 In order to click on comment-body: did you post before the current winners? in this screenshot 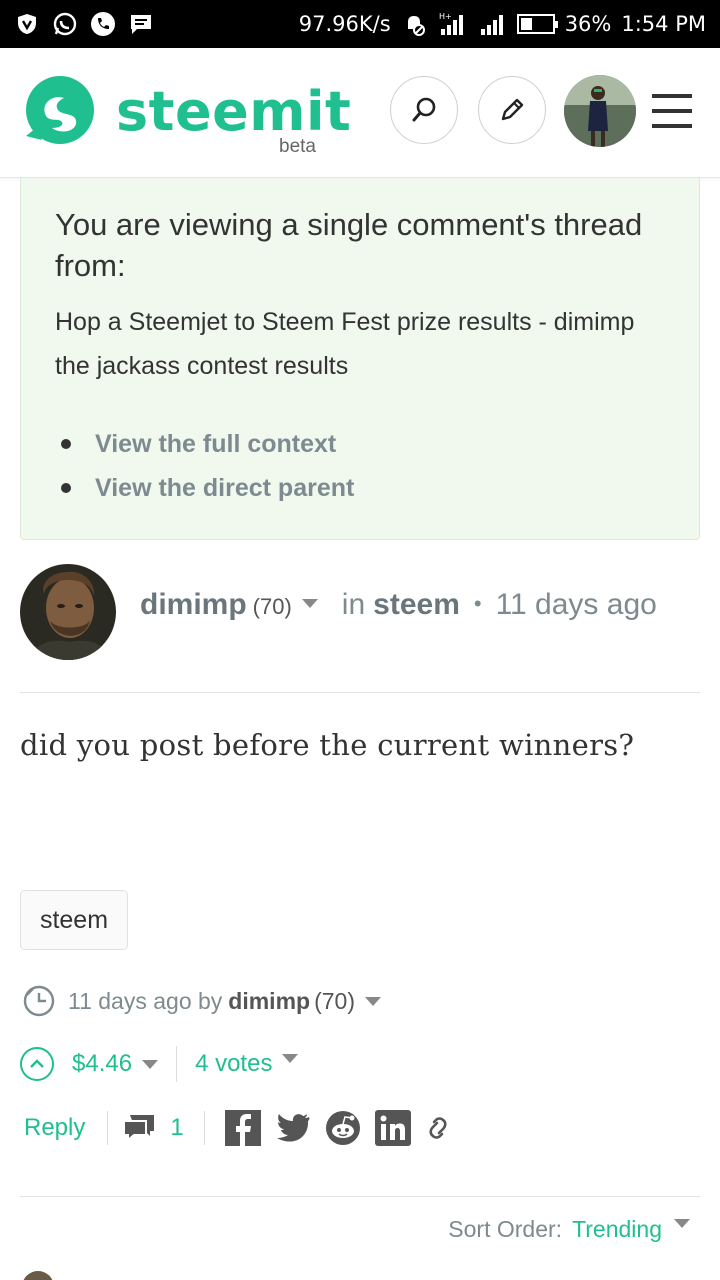, I will do `click(327, 745)`.